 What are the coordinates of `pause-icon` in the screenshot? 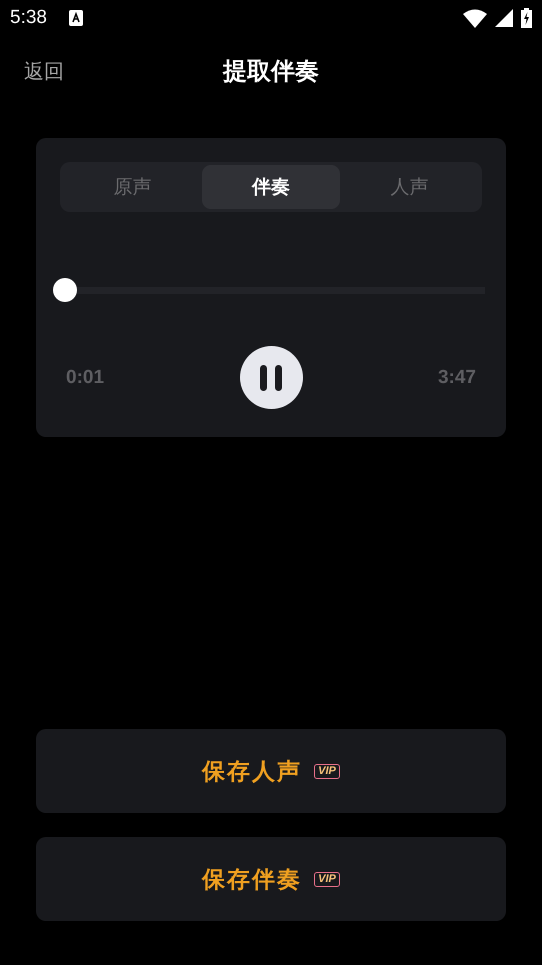 It's located at (271, 377).